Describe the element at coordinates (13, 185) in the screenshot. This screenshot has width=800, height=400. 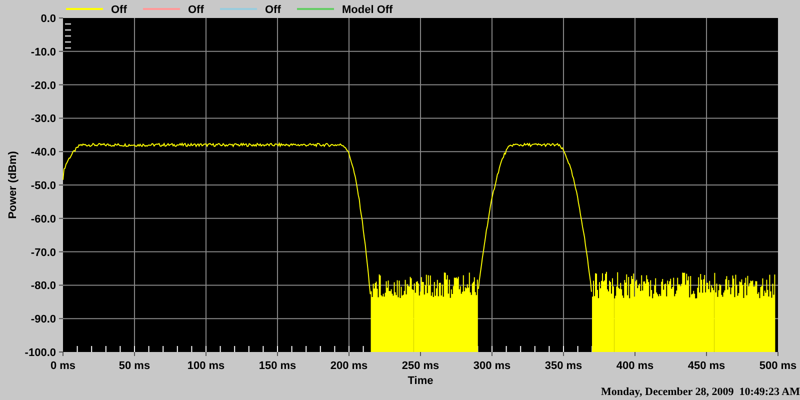
I see `y-axis-title: Power (dBm)` at that location.